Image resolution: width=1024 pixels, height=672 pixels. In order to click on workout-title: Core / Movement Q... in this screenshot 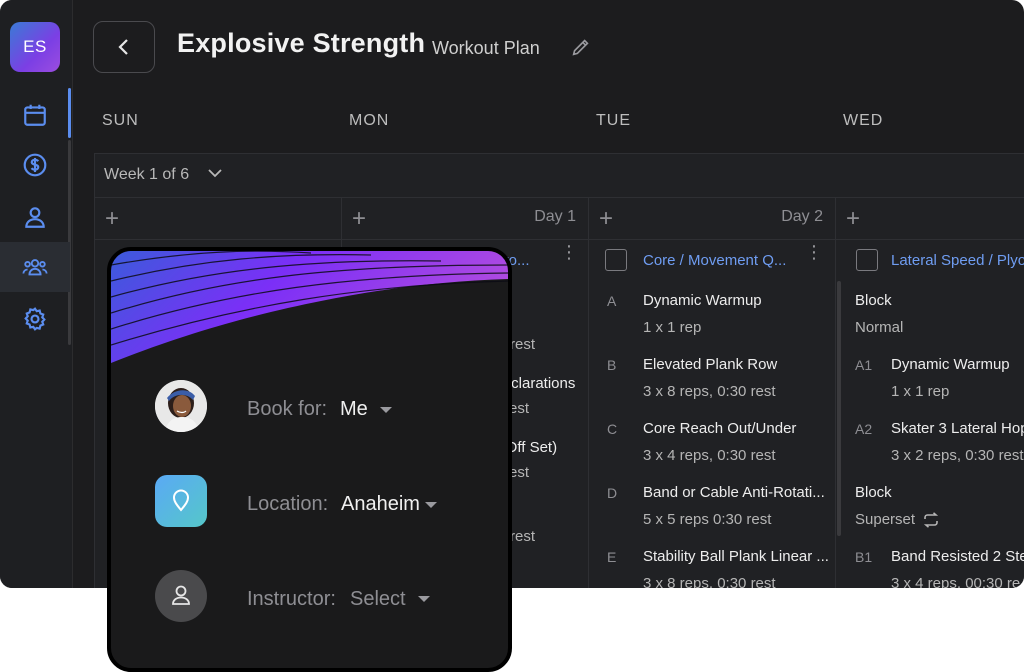, I will do `click(714, 260)`.